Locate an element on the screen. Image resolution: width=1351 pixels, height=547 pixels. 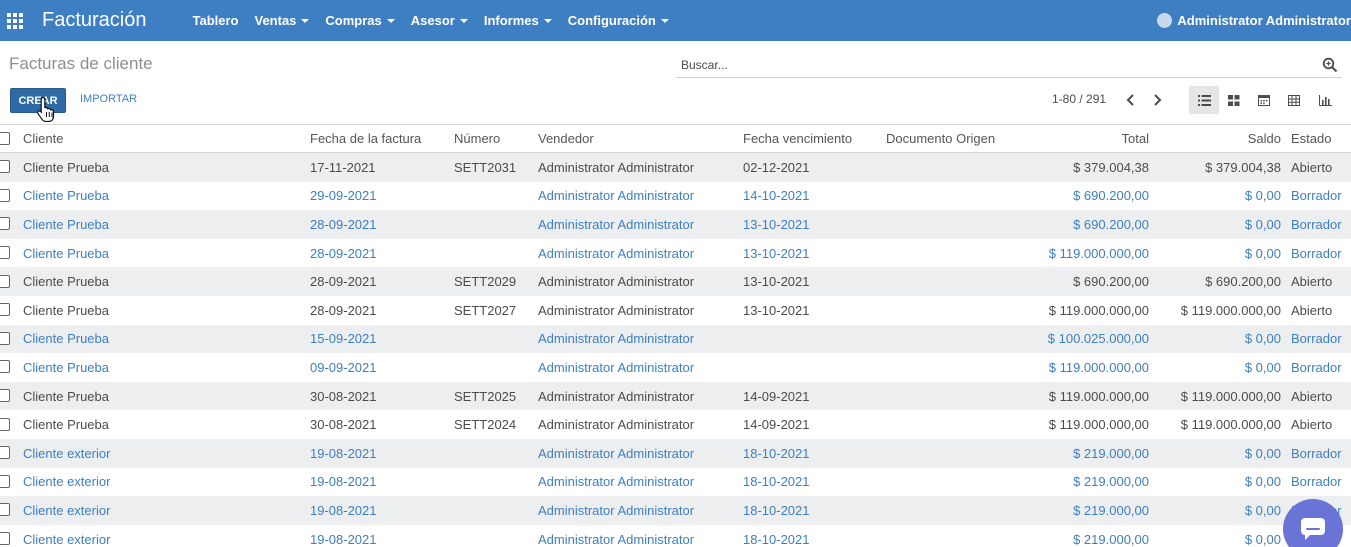
menu-item-informes: Informes is located at coordinates (518, 20).